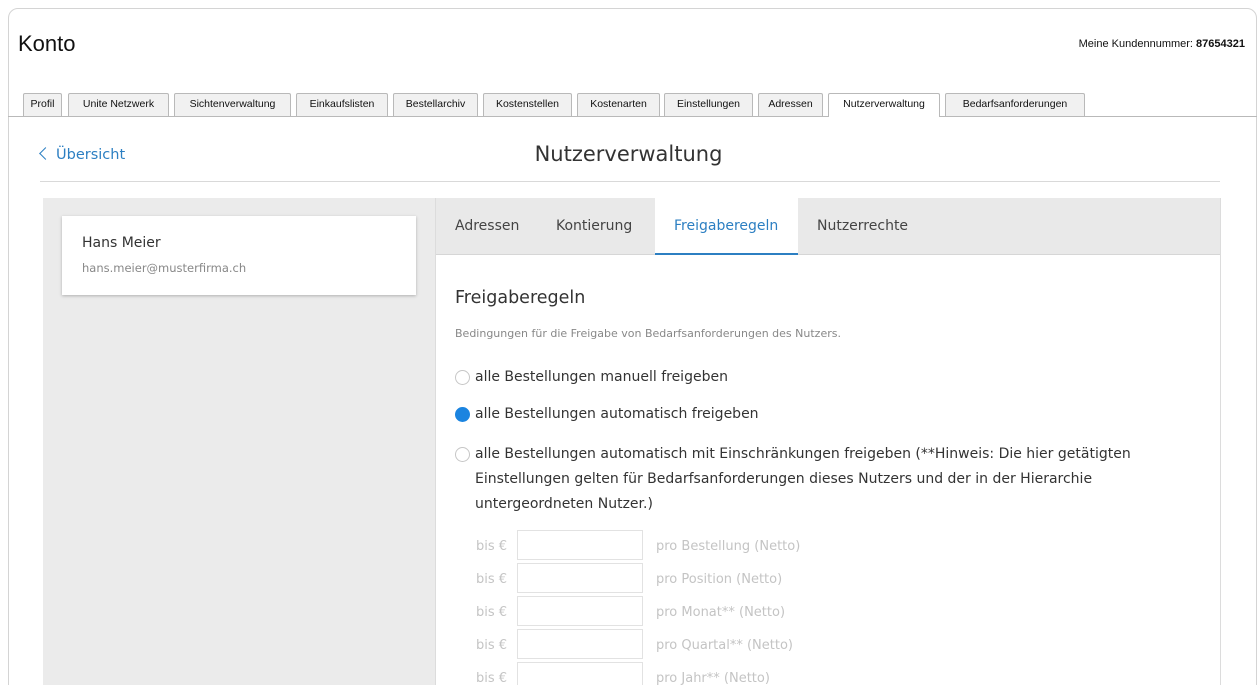 The height and width of the screenshot is (685, 1257). What do you see at coordinates (601, 377) in the screenshot?
I see `radio-manual-release-label: alle Bestellungen manuell freigeben` at bounding box center [601, 377].